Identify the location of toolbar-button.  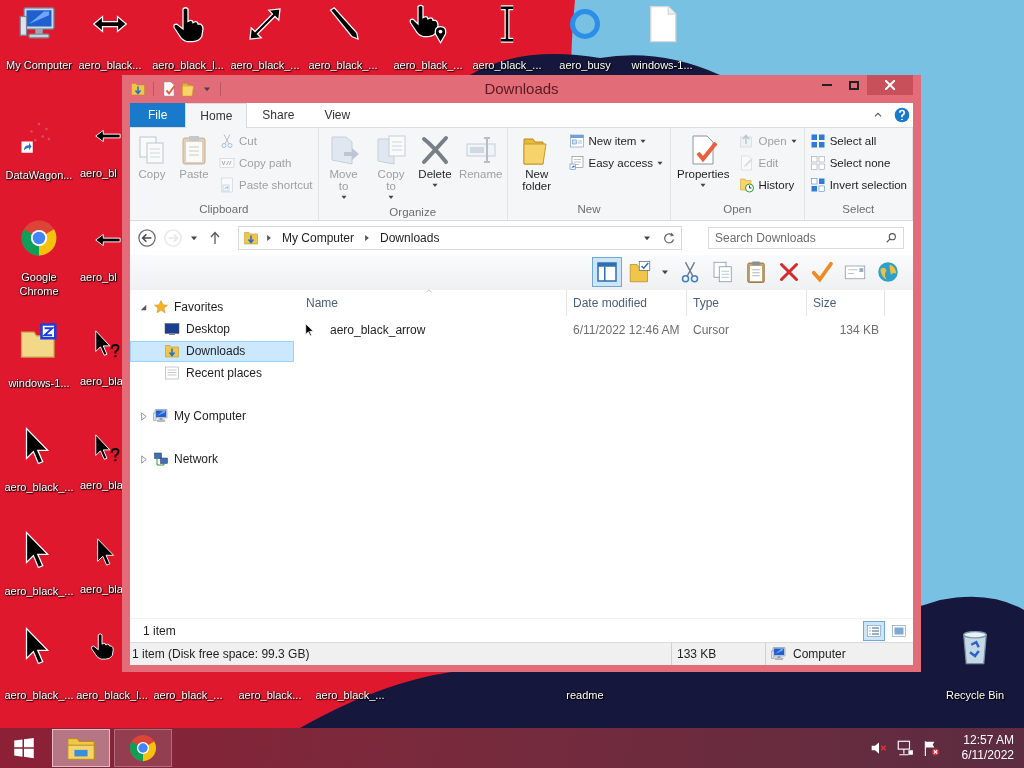
(607, 272).